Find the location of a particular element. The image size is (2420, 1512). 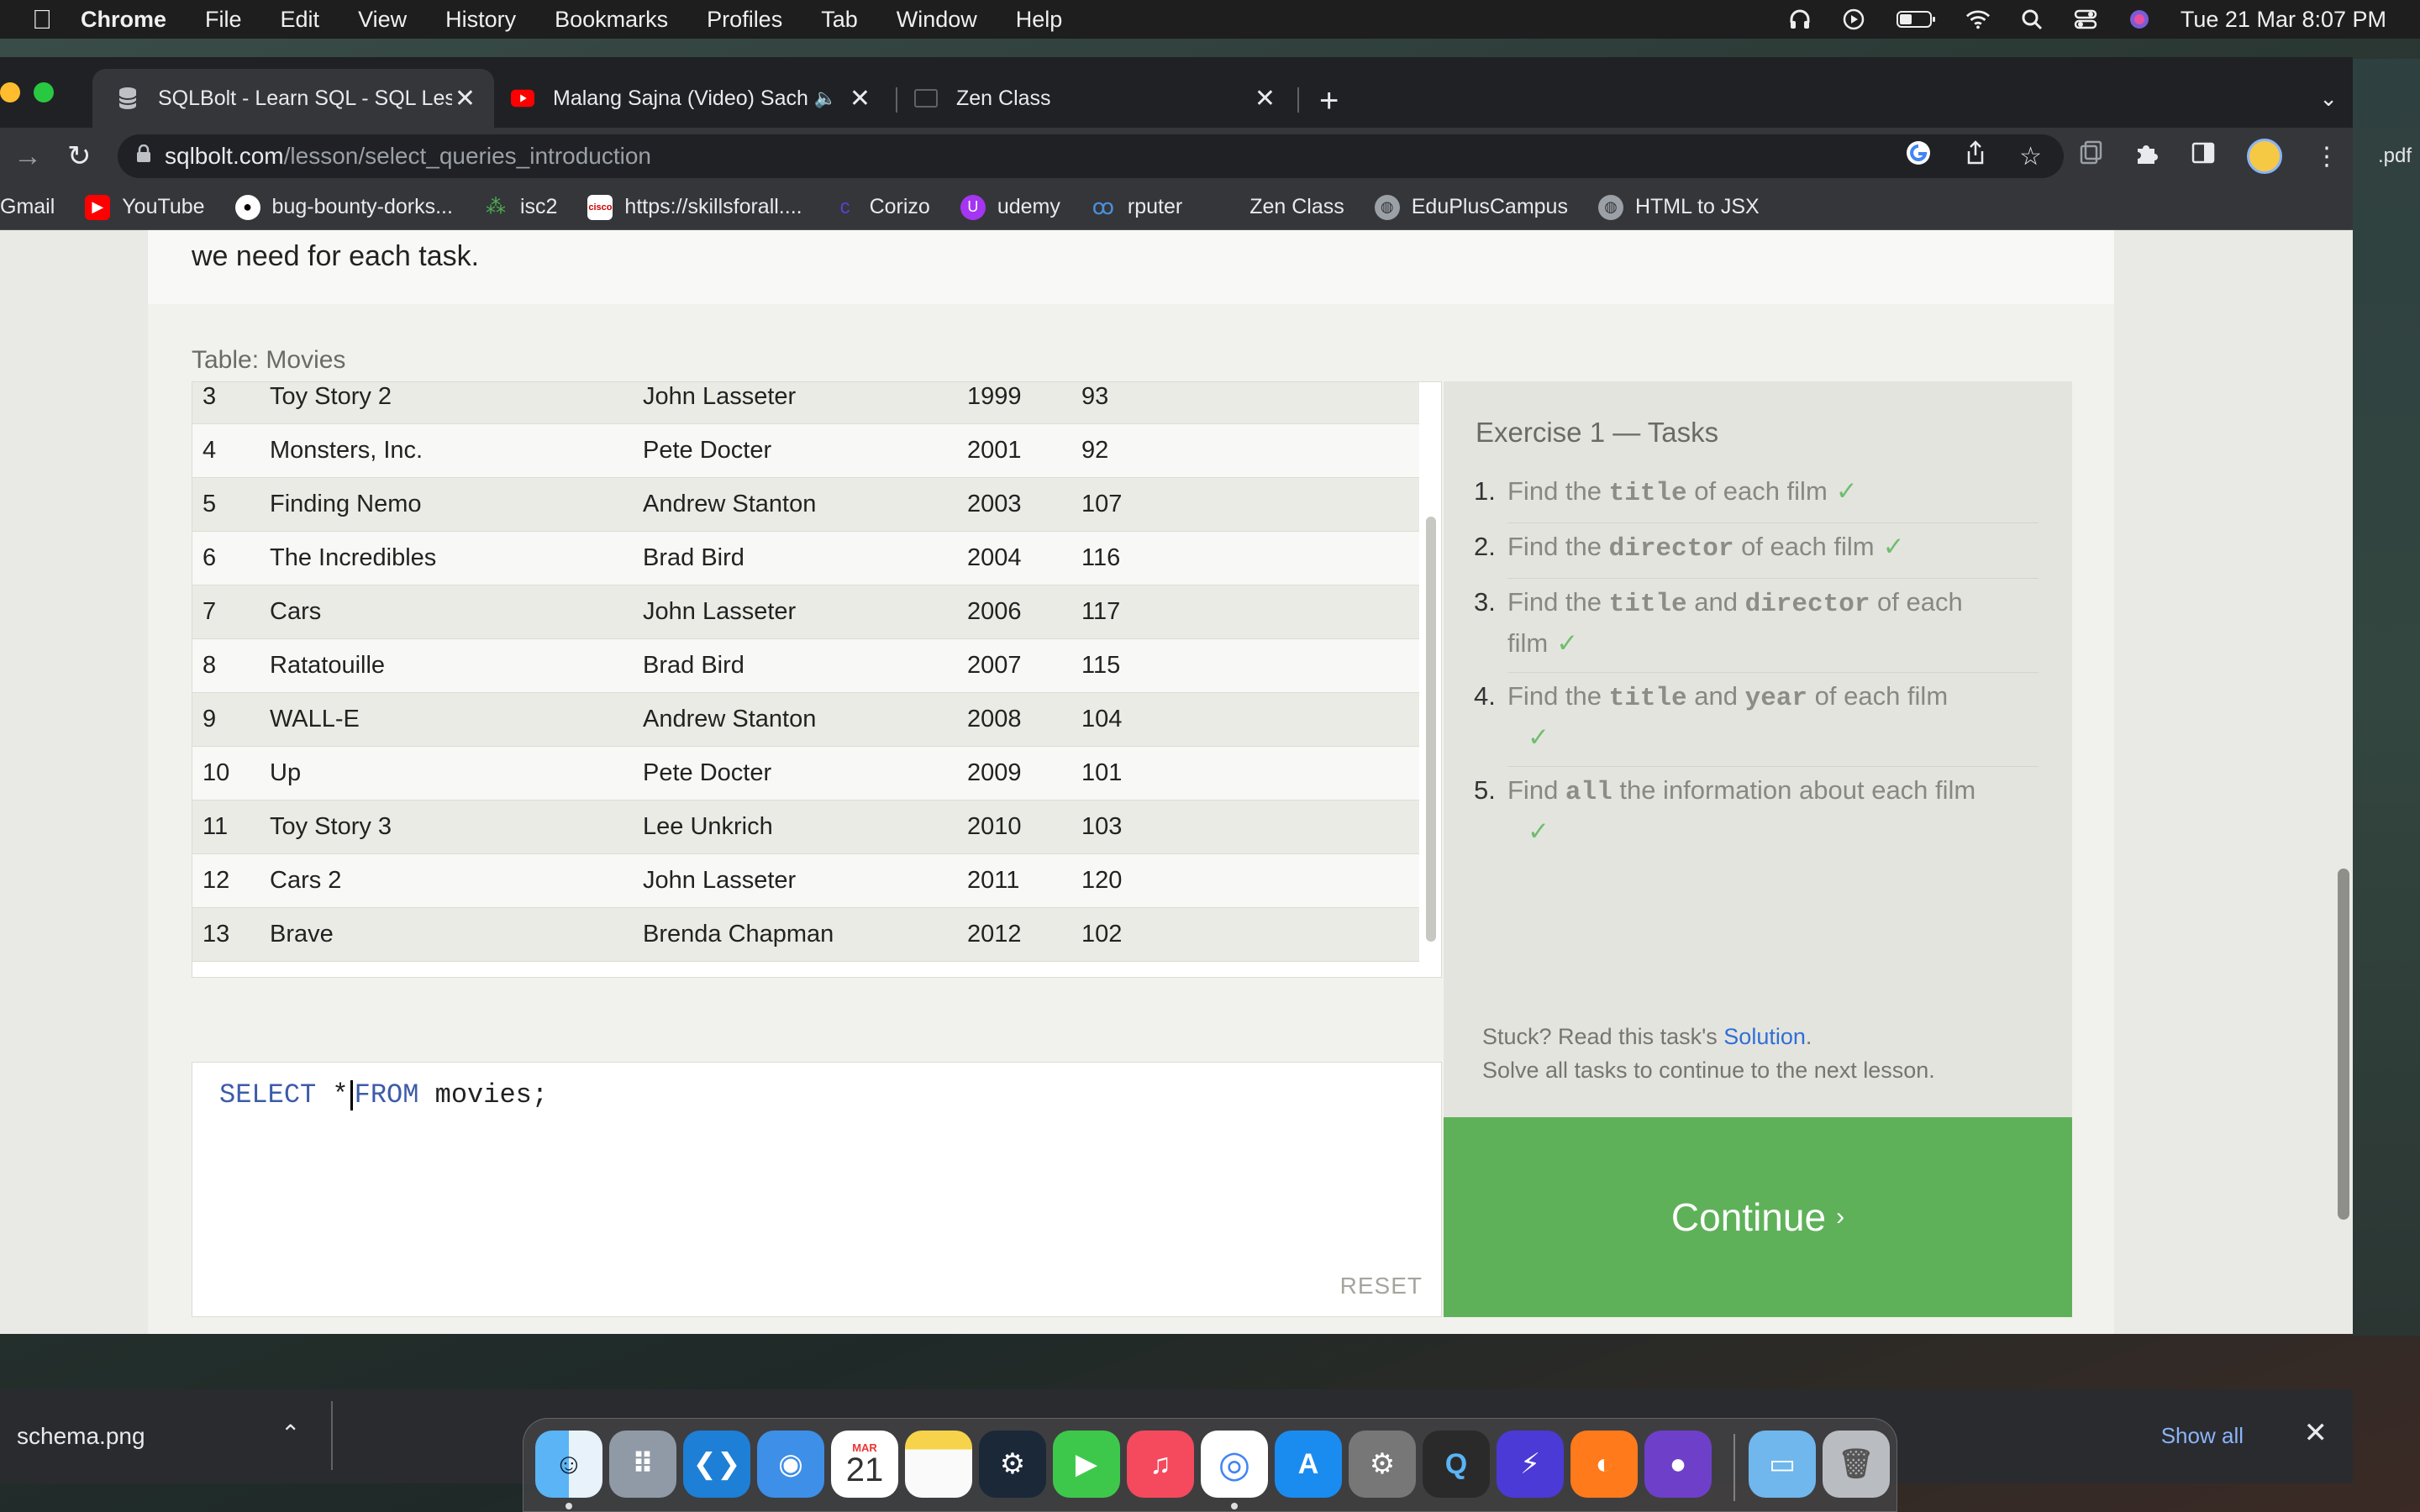

folder-icon: ▭ is located at coordinates (1783, 1464).